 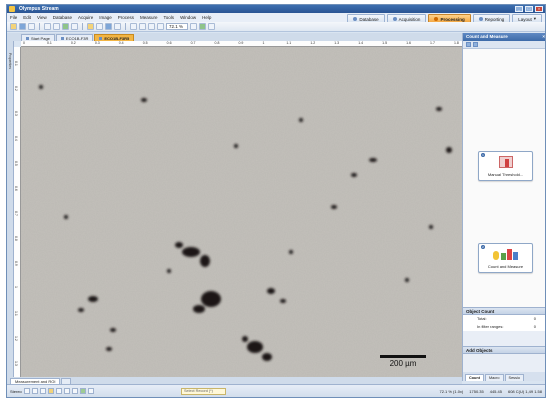 I want to click on undo-icon, so click(x=47, y=26).